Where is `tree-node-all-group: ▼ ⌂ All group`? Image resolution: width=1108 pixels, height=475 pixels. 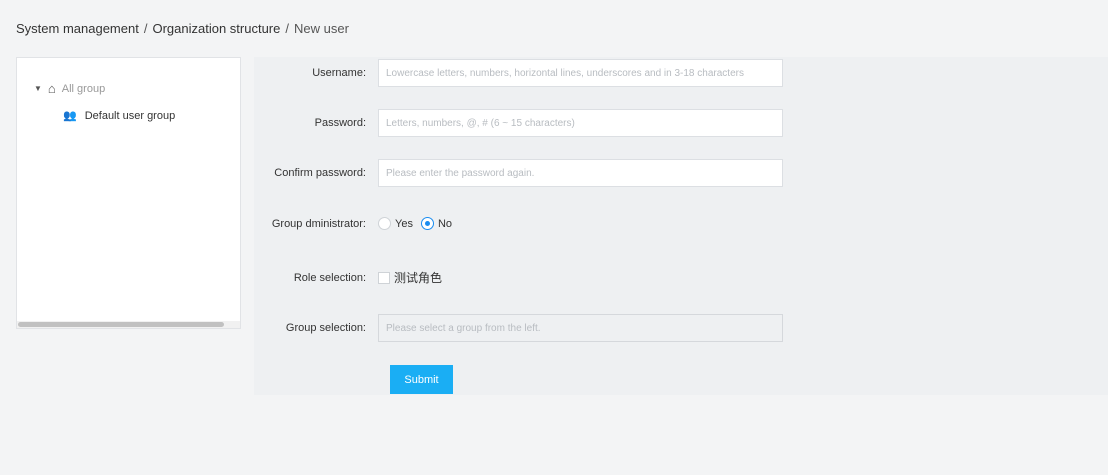 tree-node-all-group: ▼ ⌂ All group is located at coordinates (69, 88).